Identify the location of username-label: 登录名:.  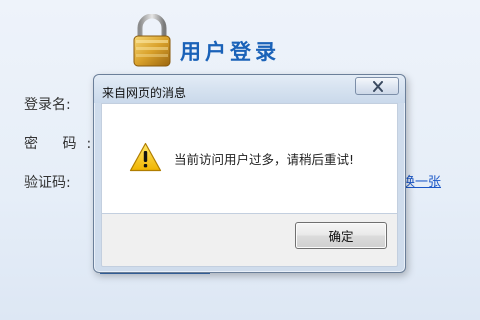
(47, 105).